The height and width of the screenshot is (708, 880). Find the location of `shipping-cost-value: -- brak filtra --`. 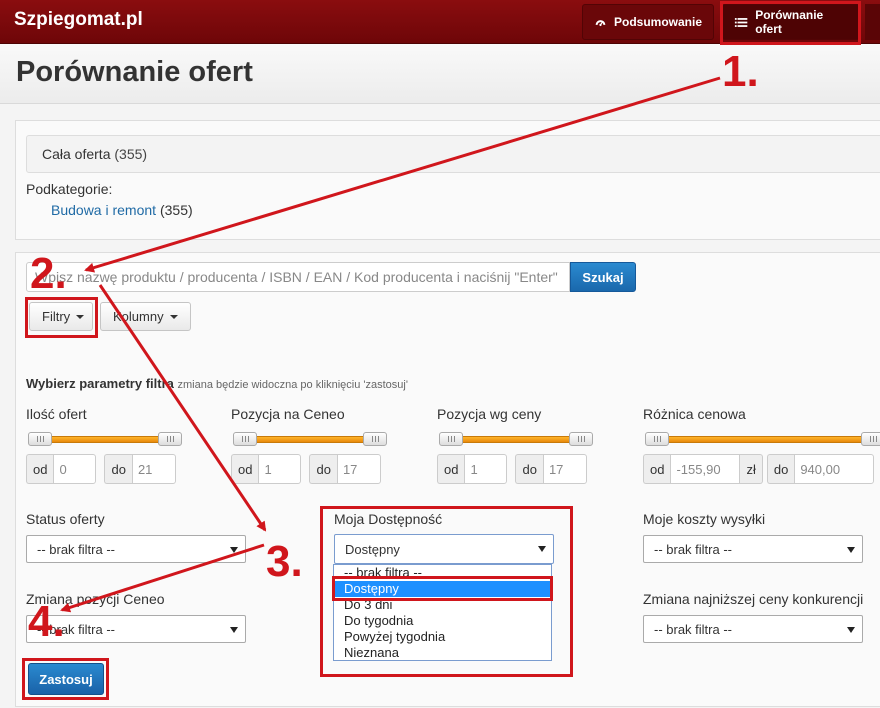

shipping-cost-value: -- brak filtra -- is located at coordinates (693, 549).